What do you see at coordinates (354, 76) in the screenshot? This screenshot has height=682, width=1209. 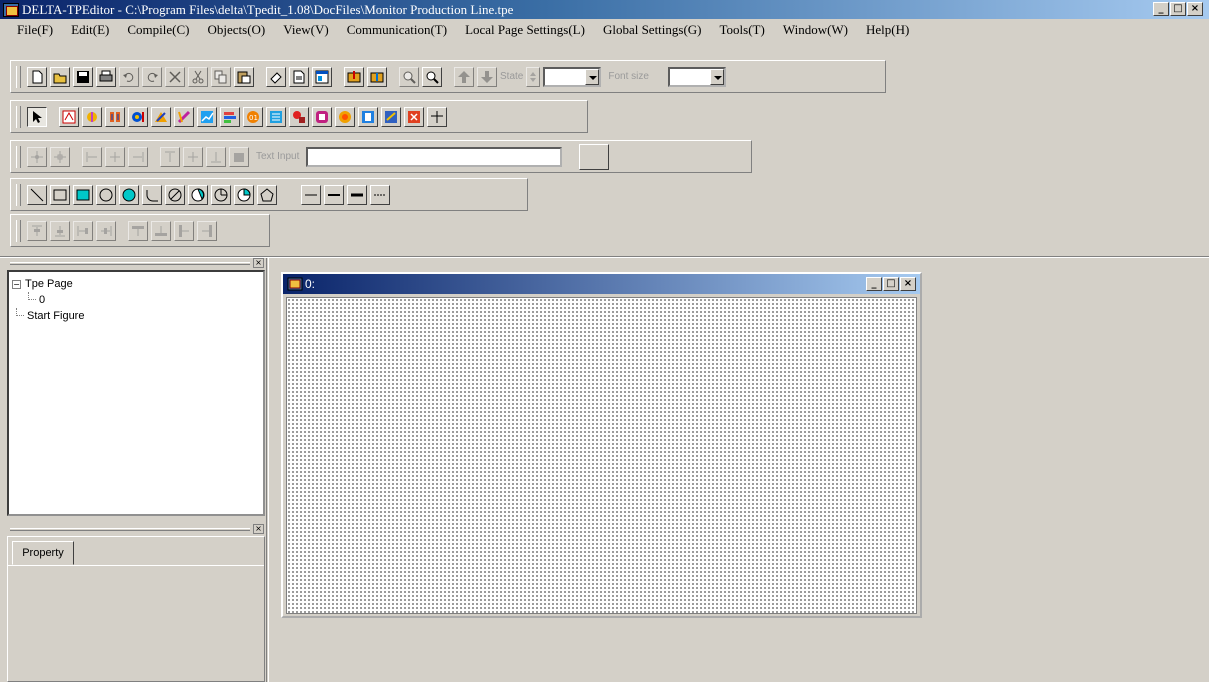 I see `upload-button` at bounding box center [354, 76].